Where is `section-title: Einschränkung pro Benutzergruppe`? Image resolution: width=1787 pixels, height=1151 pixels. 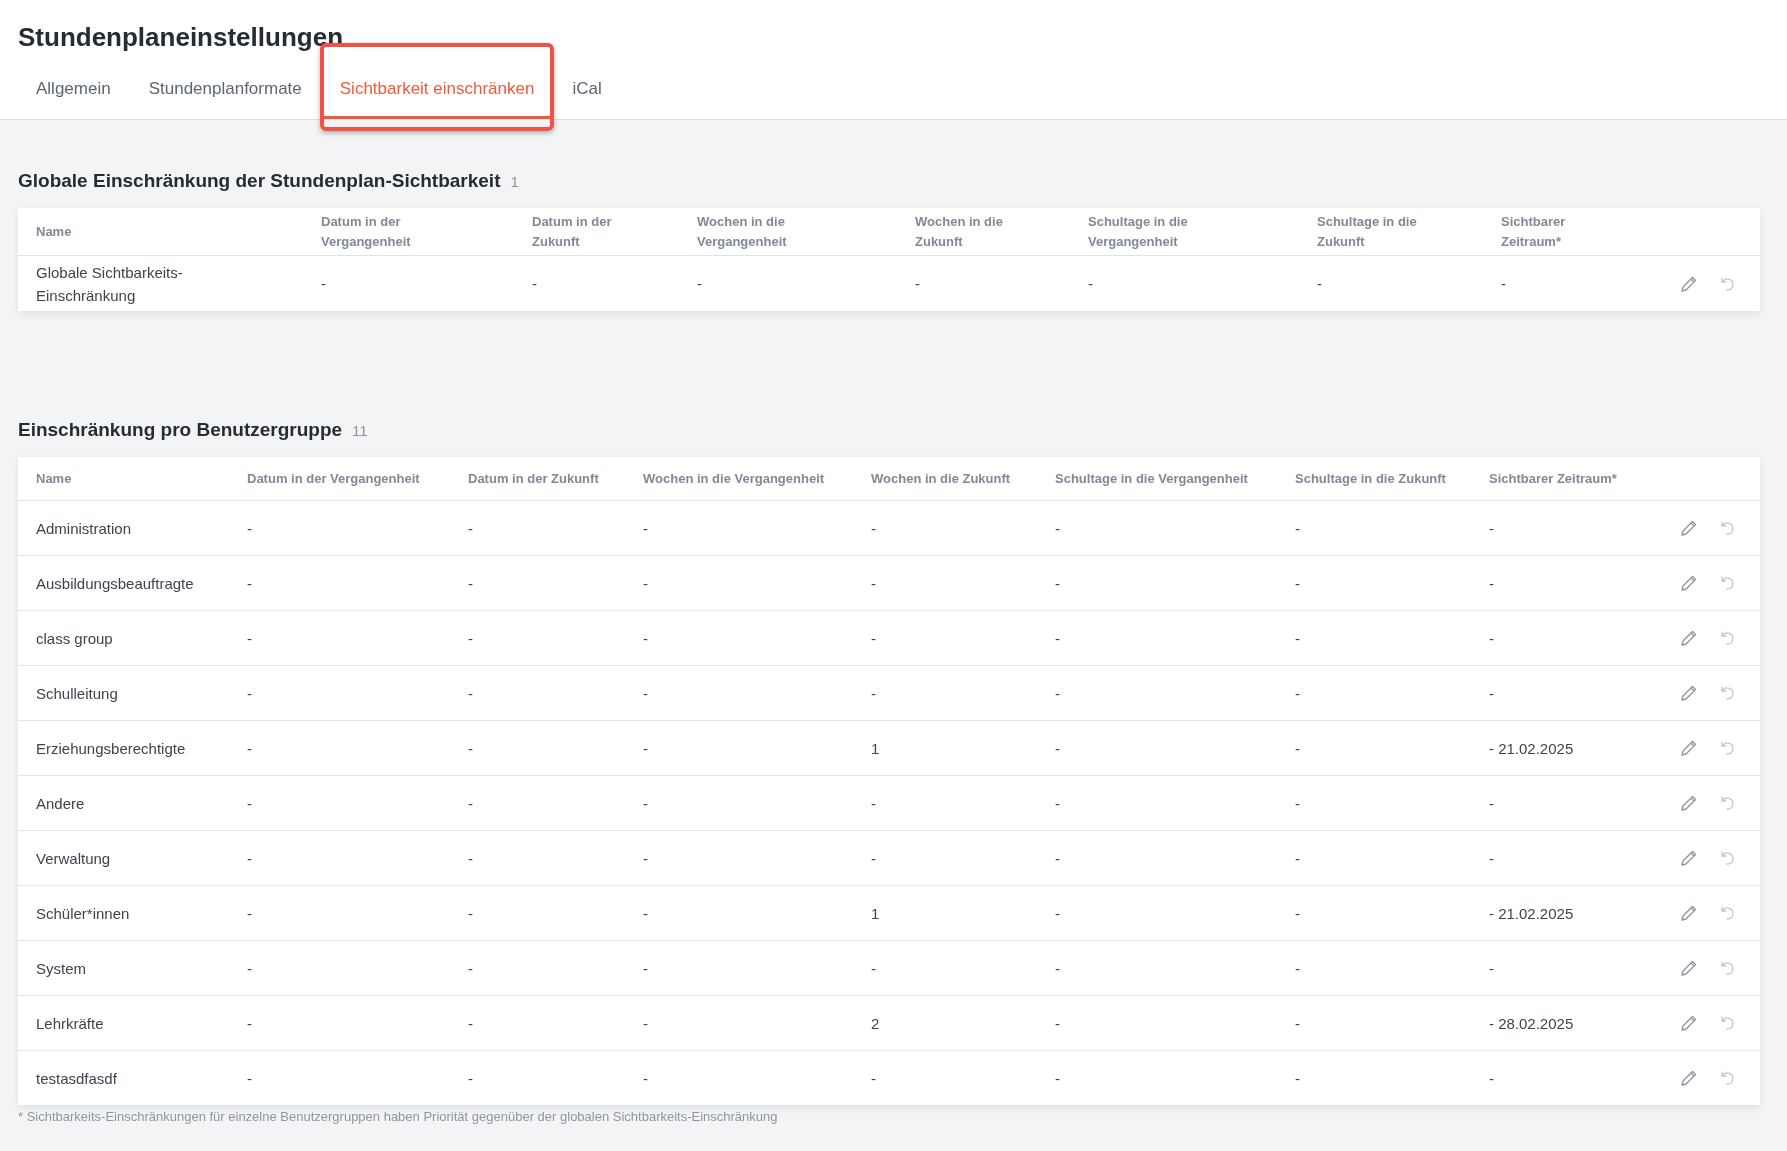 section-title: Einschränkung pro Benutzergruppe is located at coordinates (180, 430).